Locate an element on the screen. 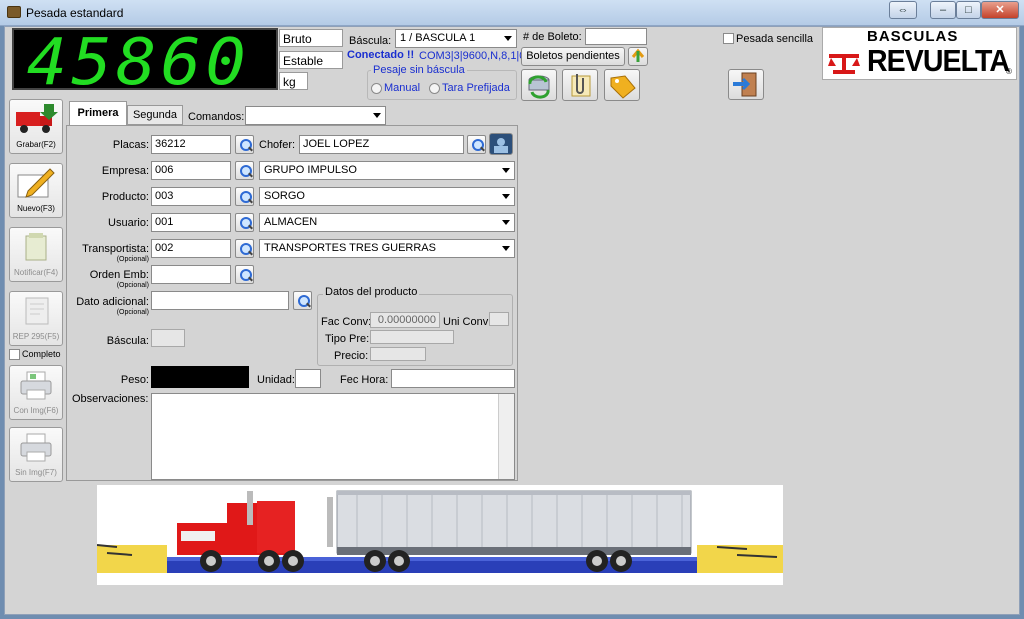 Image resolution: width=1024 pixels, height=619 pixels. pesada-sencilla-label: Pesada sencilla is located at coordinates (775, 39).